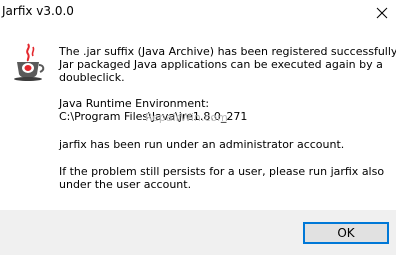 The width and height of the screenshot is (396, 255). I want to click on close-icon, so click(382, 13).